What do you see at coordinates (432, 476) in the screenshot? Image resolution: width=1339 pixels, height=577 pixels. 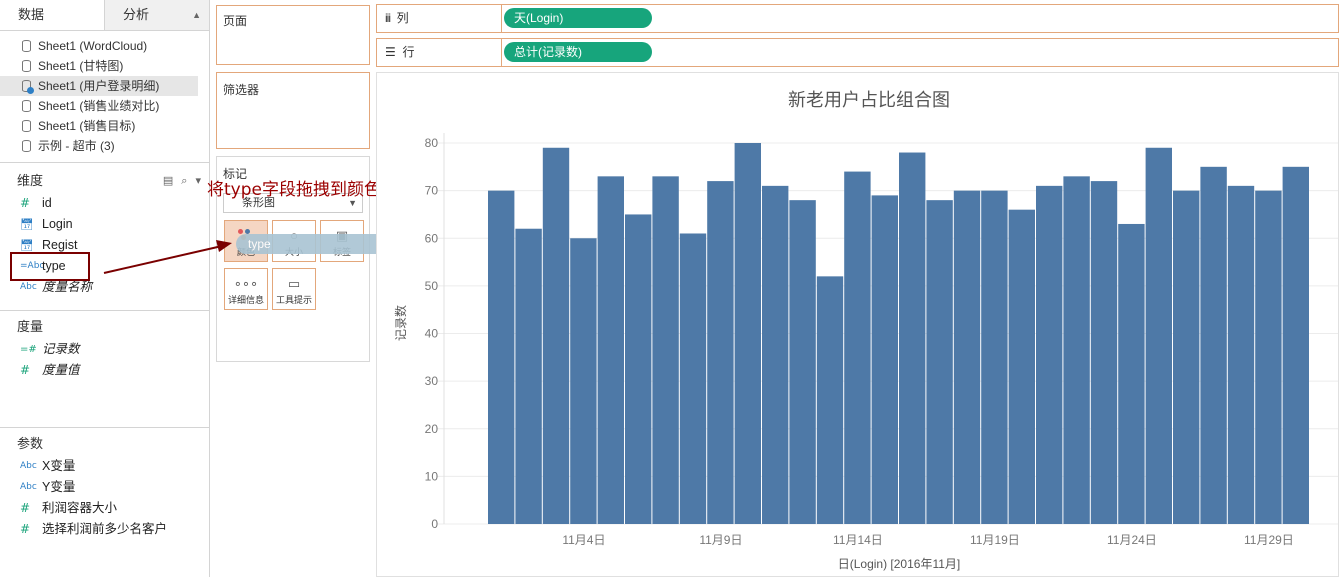 I see `y-tick-label: 10` at bounding box center [432, 476].